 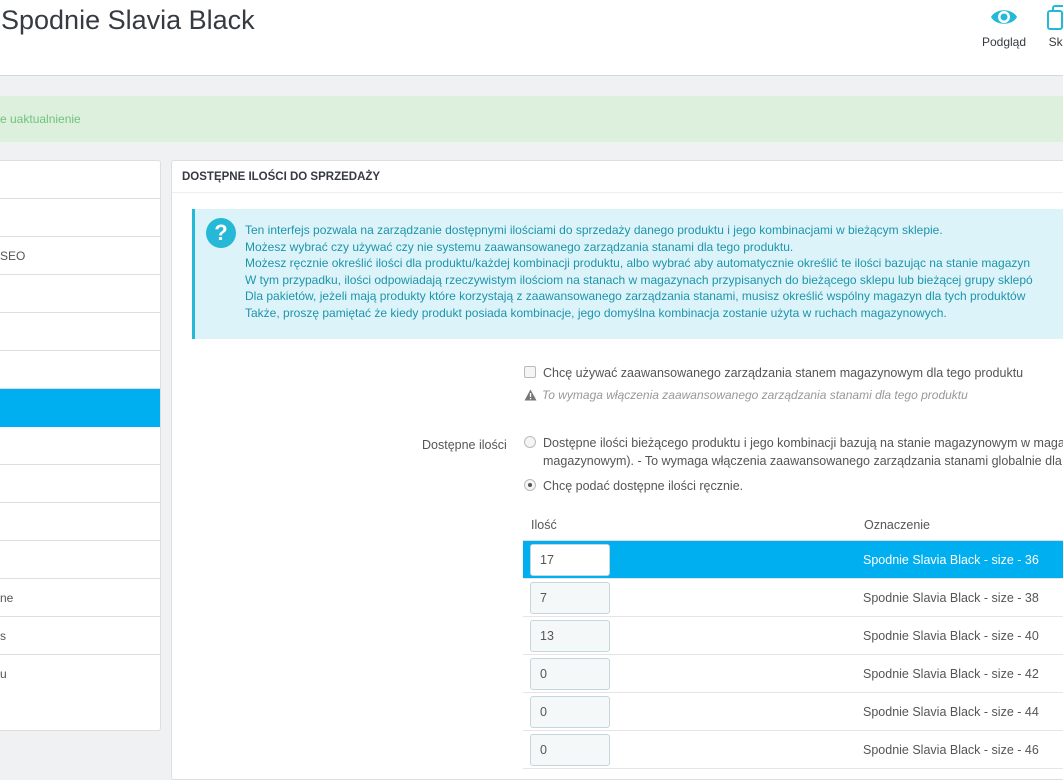 I want to click on radio-manual-label: Chcę podać dostępne ilości ręcznie., so click(x=643, y=486).